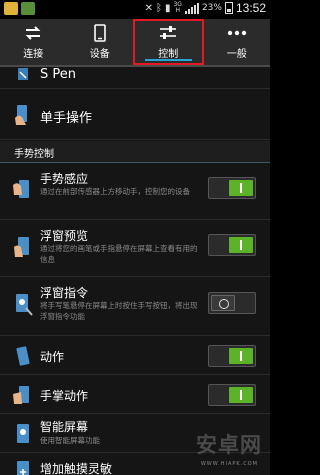  What do you see at coordinates (24, 74) in the screenshot?
I see `spen-icon` at bounding box center [24, 74].